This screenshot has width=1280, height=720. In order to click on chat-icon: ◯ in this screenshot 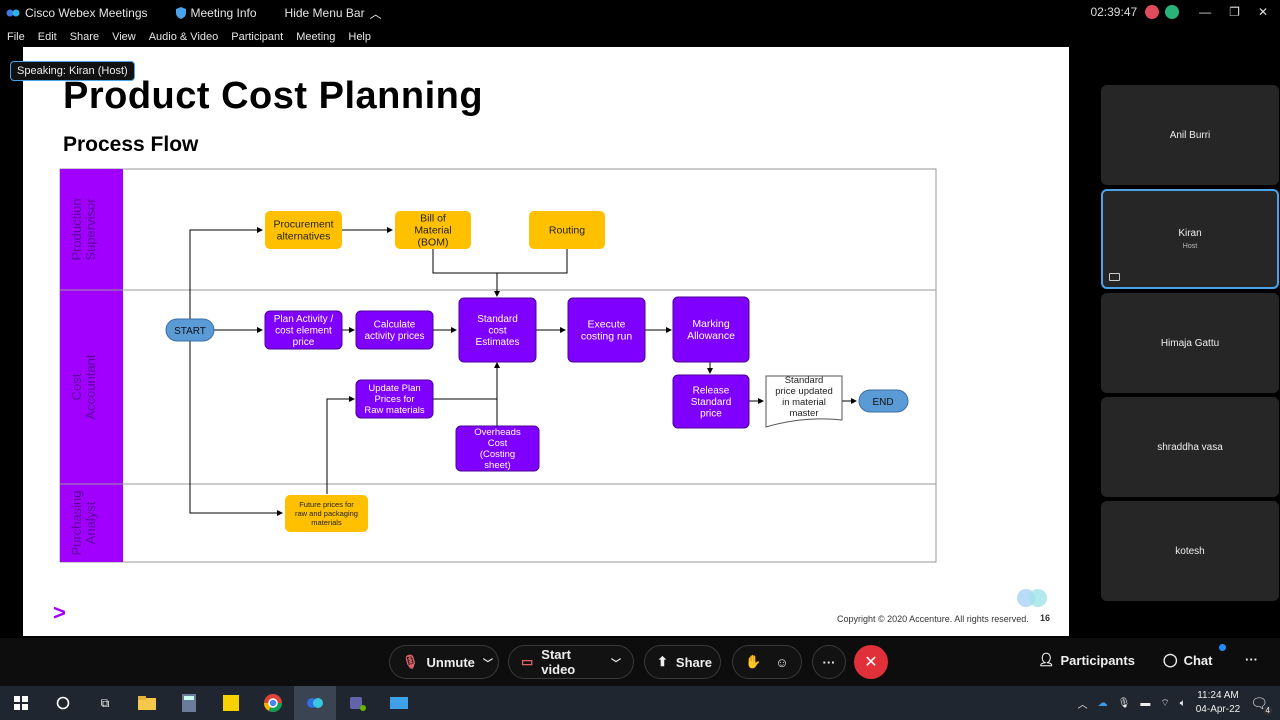, I will do `click(1170, 659)`.